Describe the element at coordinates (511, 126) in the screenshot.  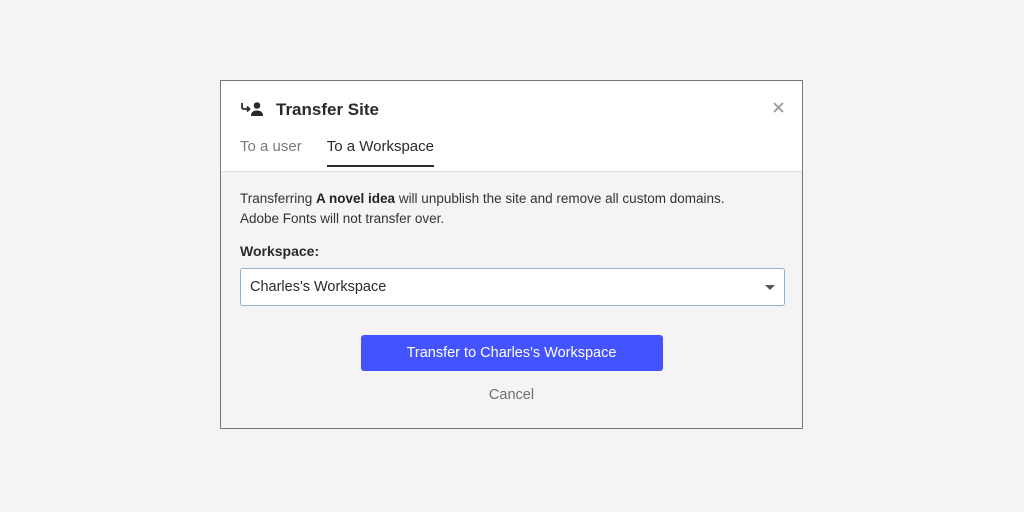
I see `dialog-header: Transfer Site To a user To a Workspace` at that location.